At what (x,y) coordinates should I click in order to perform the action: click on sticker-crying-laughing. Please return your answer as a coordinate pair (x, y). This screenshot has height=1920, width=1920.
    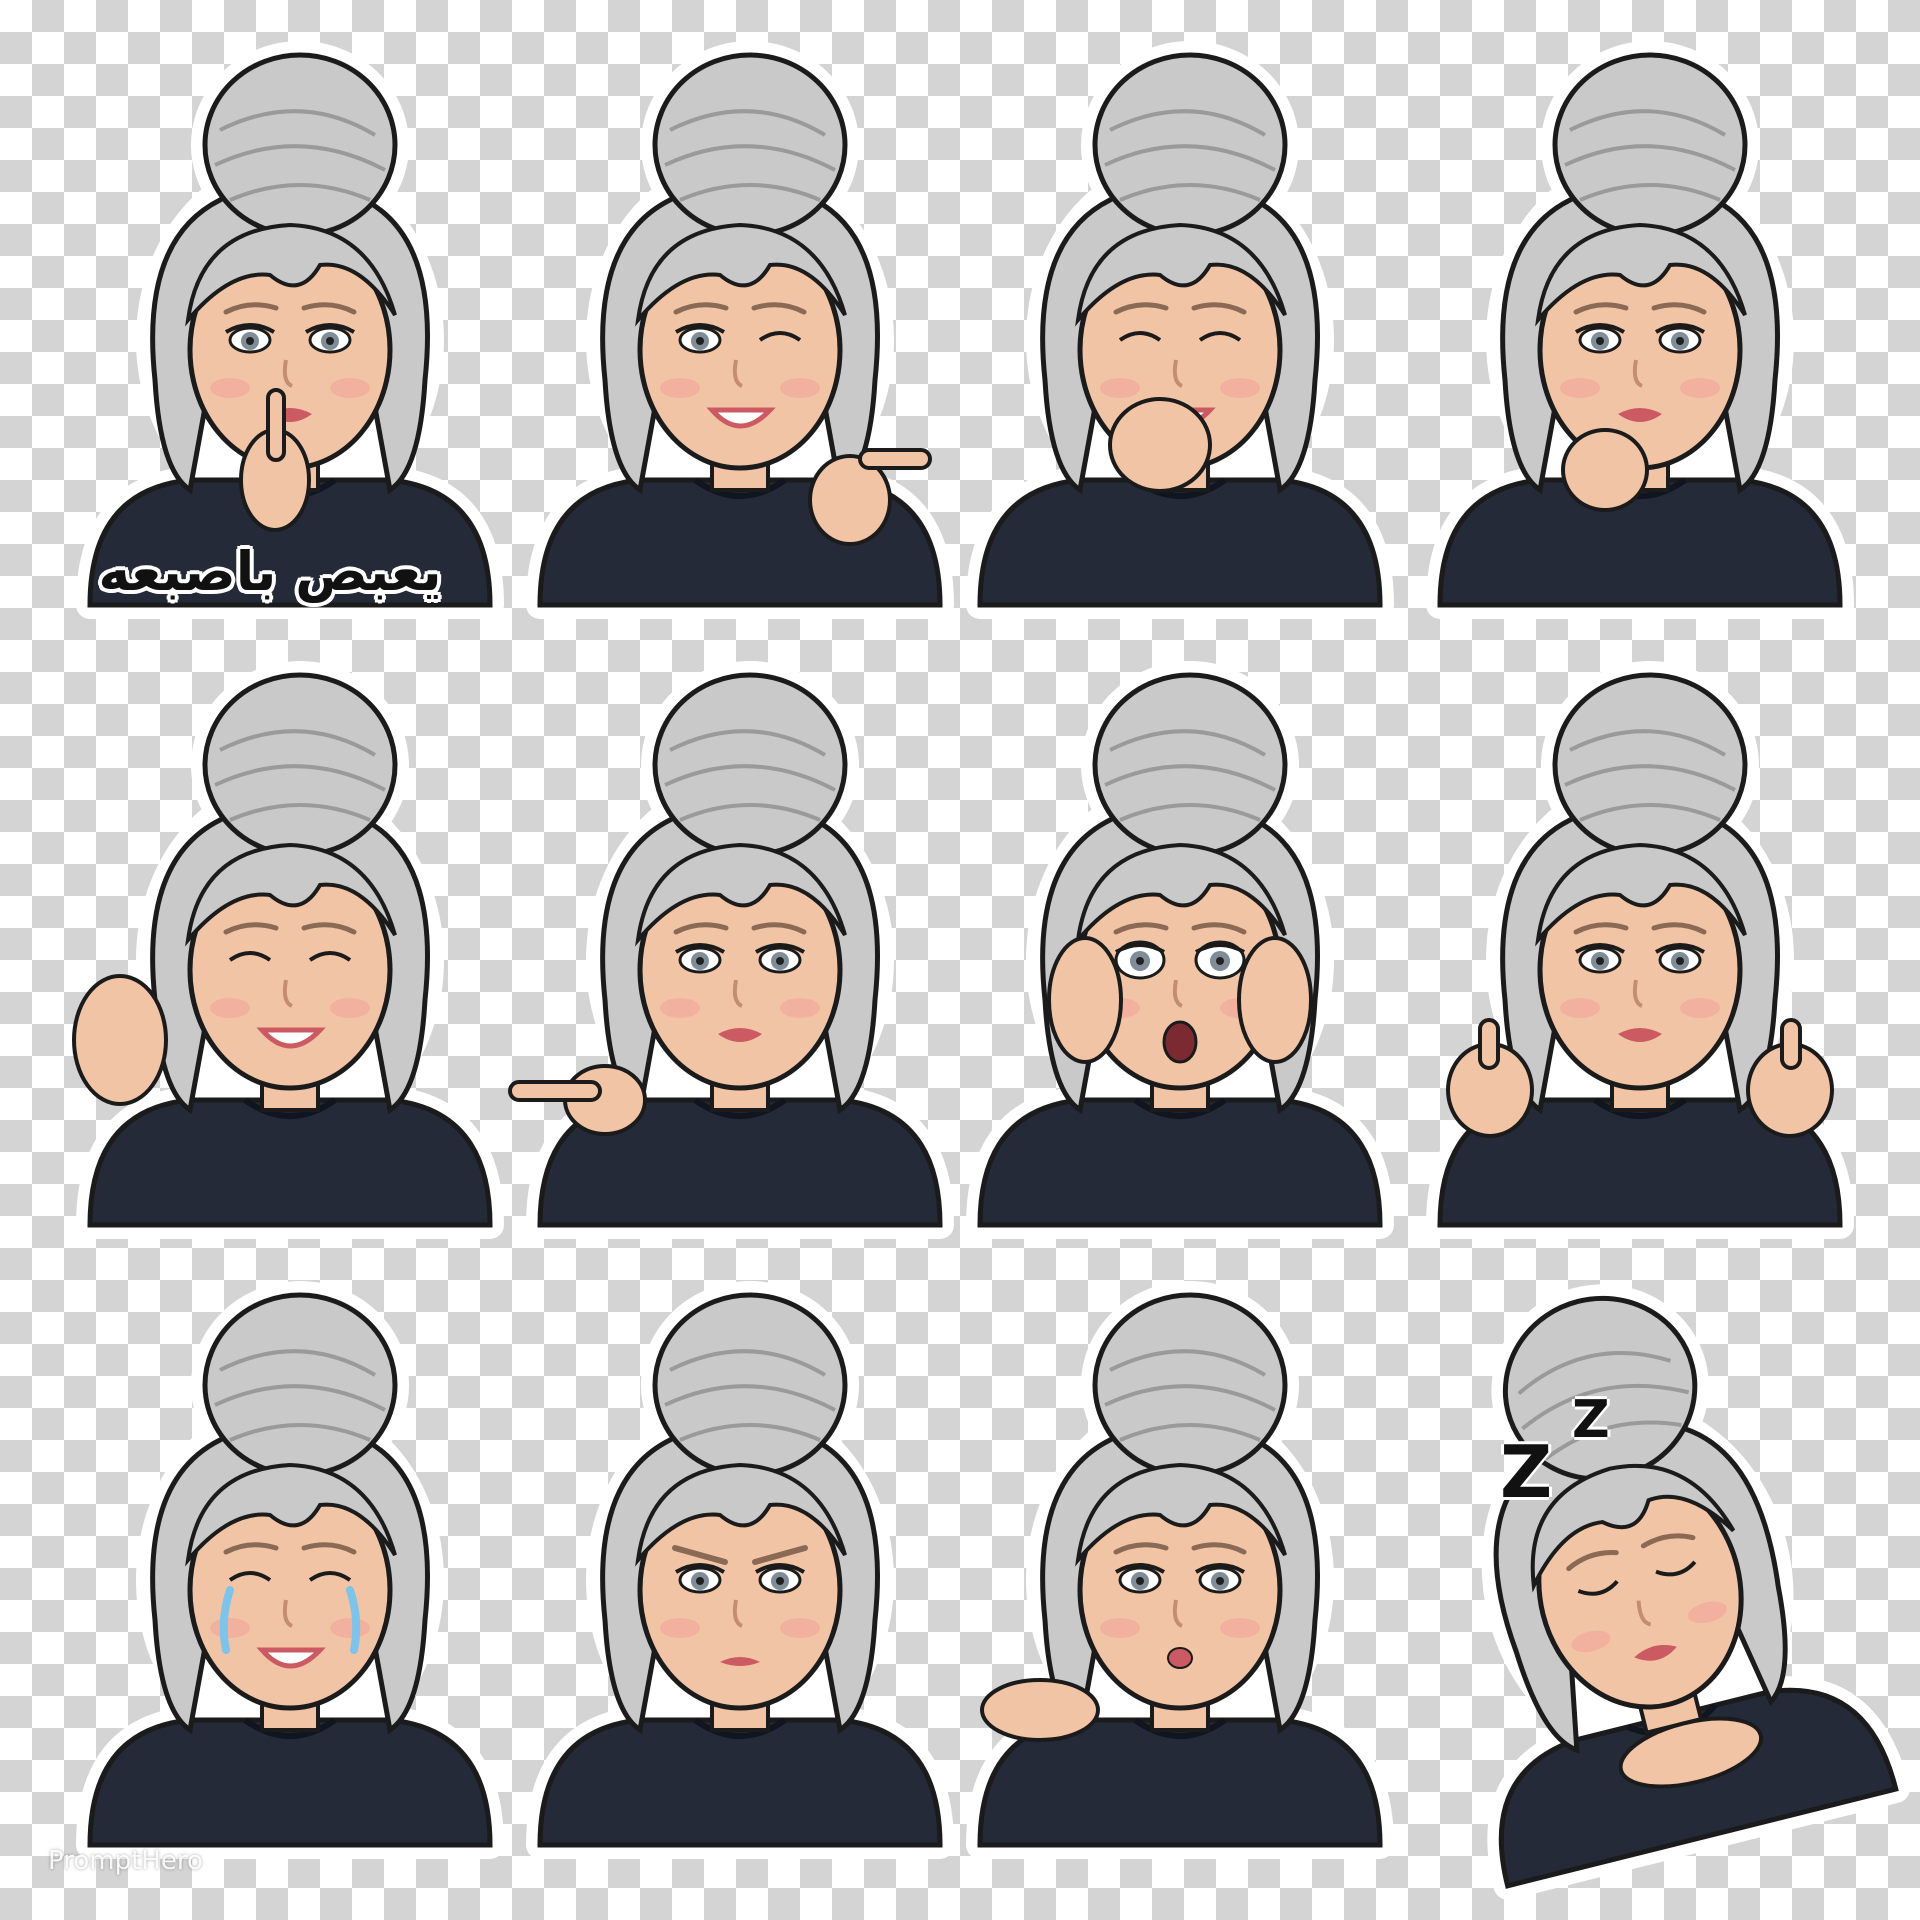
    Looking at the image, I should click on (290, 1570).